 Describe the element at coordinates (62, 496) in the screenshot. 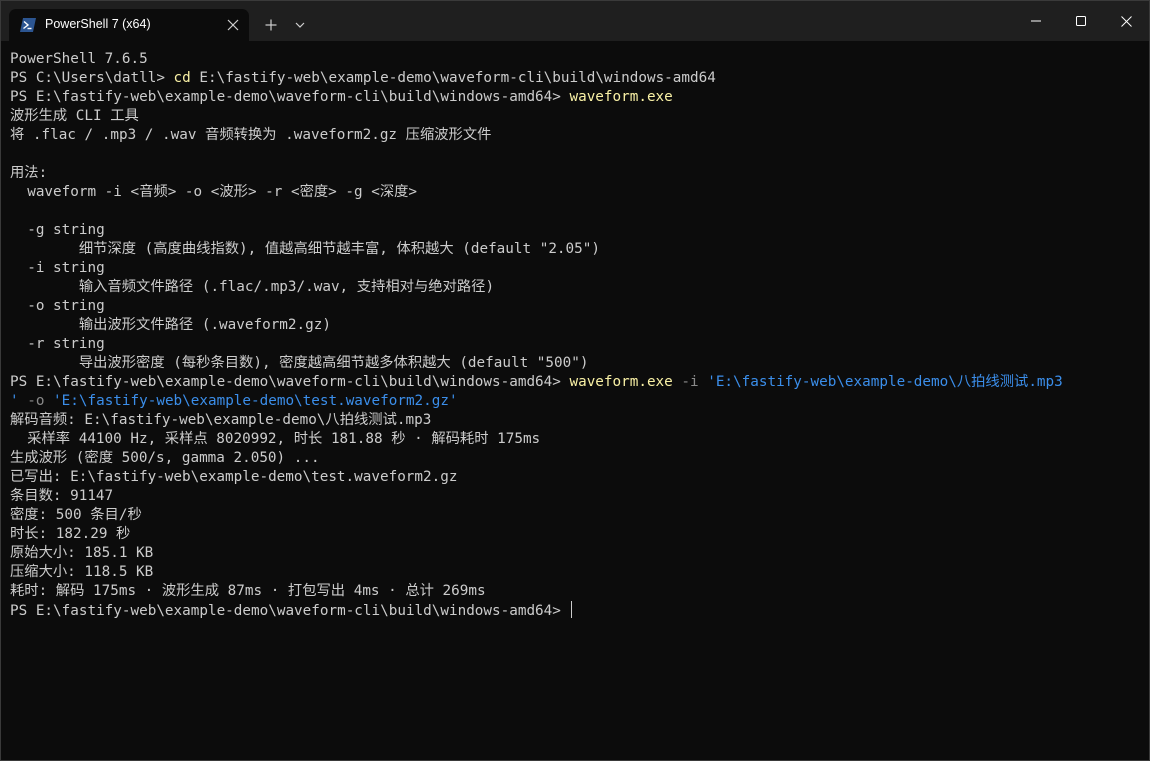

I see `terminal-text: 条目数: 91147` at that location.